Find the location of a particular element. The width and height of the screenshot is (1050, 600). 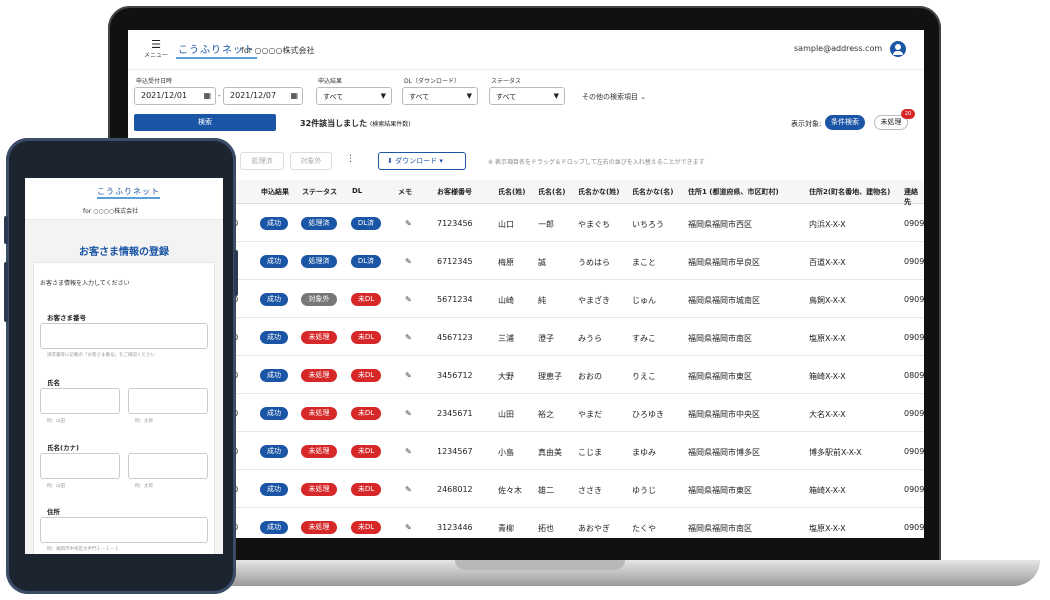

customer-no-input is located at coordinates (124, 336).